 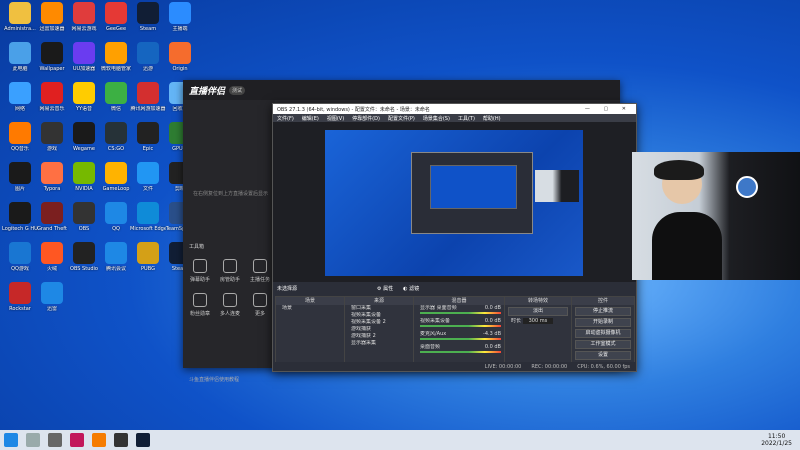 What do you see at coordinates (401, 118) in the screenshot?
I see `menu-item: 配置文件(P)` at bounding box center [401, 118].